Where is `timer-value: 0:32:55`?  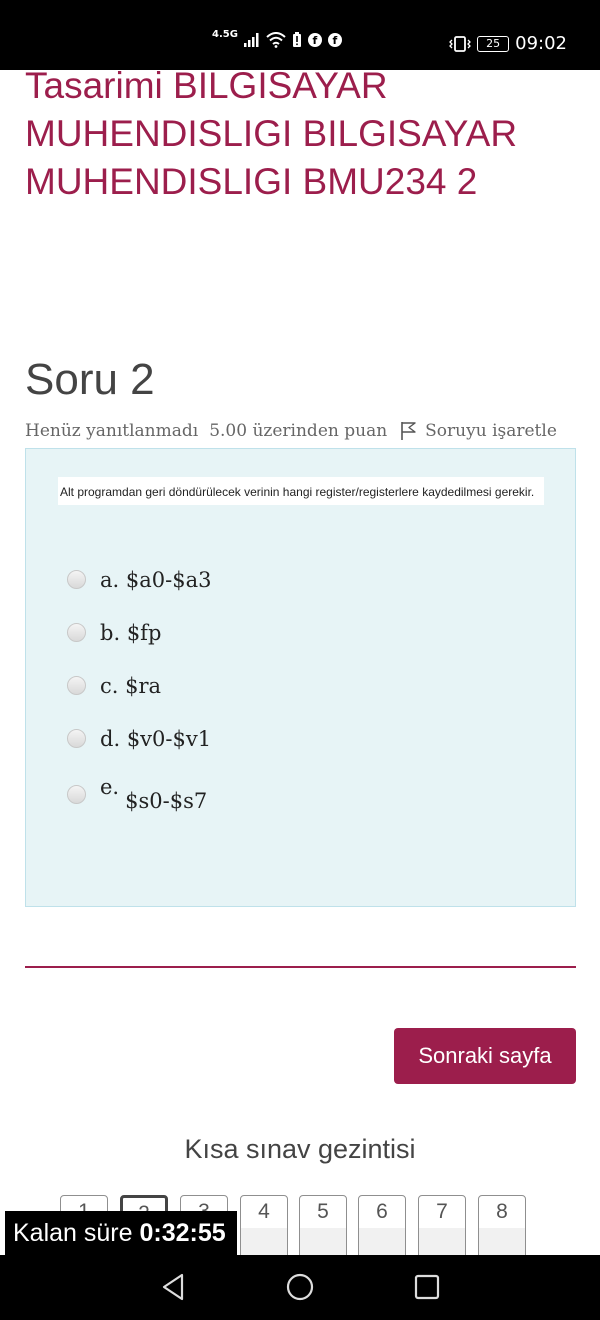
timer-value: 0:32:55 is located at coordinates (182, 1233).